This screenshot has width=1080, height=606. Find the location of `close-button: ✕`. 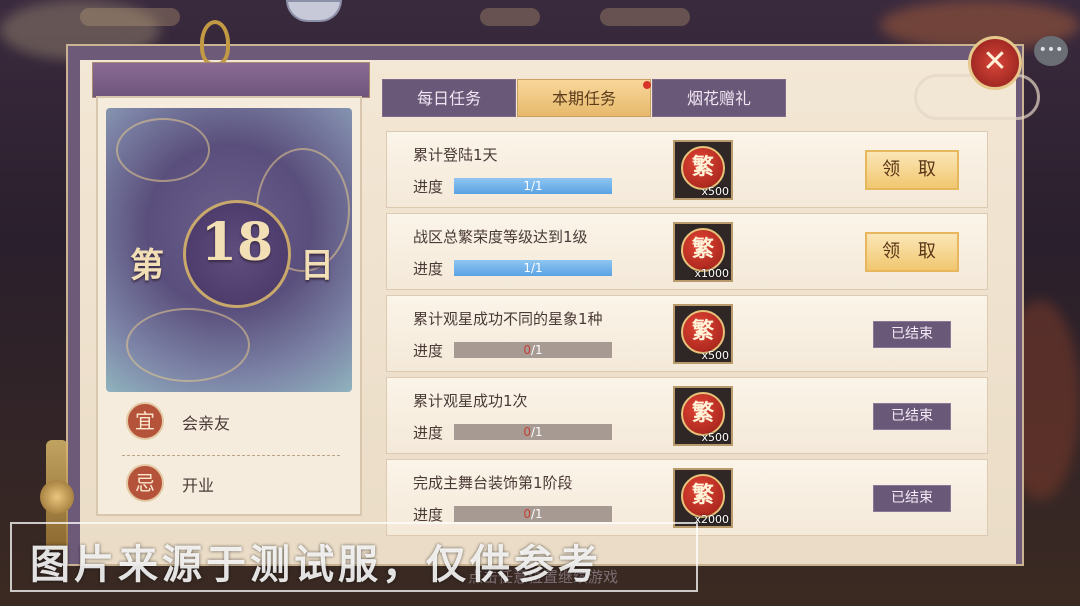

close-button: ✕ is located at coordinates (995, 63).